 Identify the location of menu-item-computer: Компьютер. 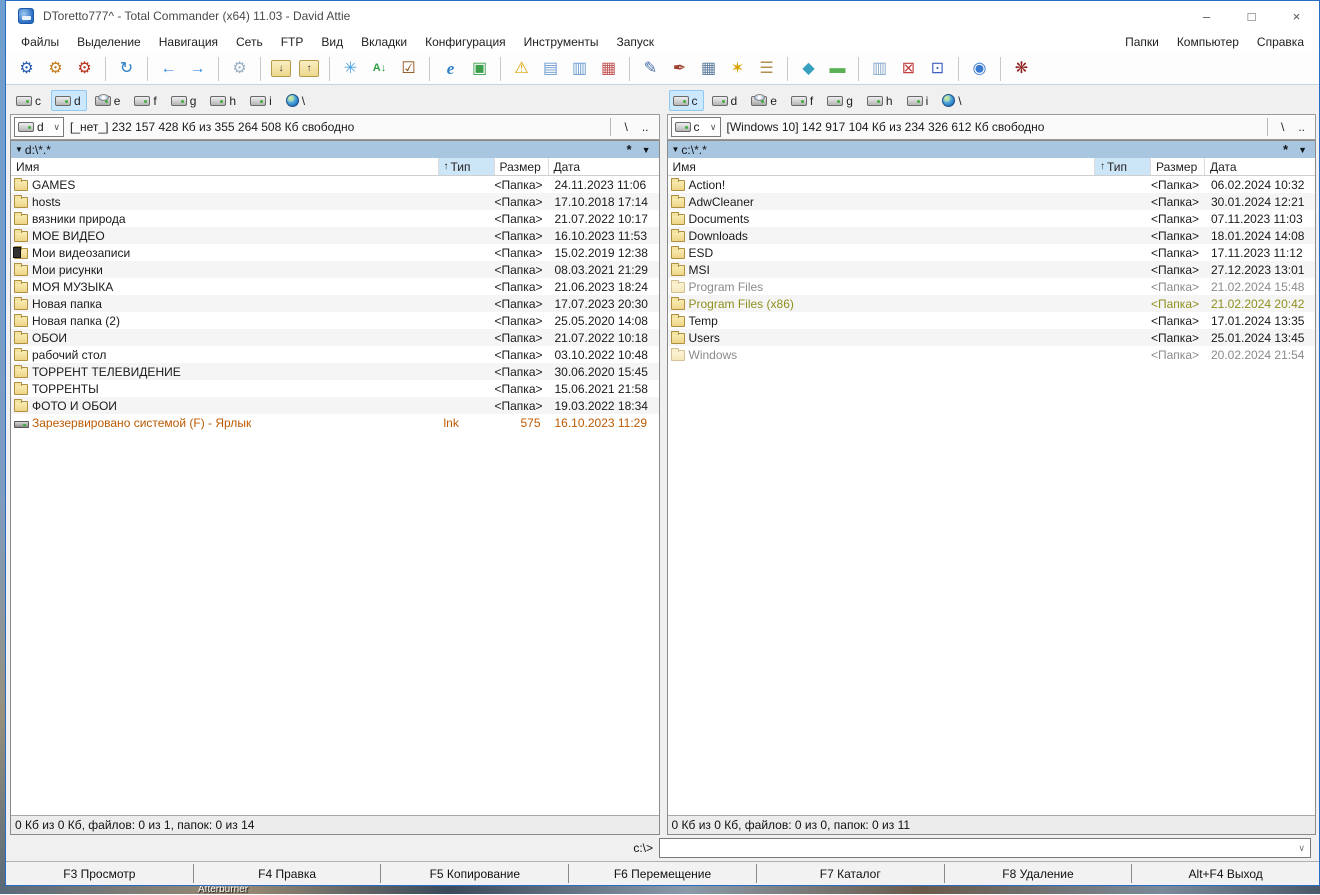
(1208, 42).